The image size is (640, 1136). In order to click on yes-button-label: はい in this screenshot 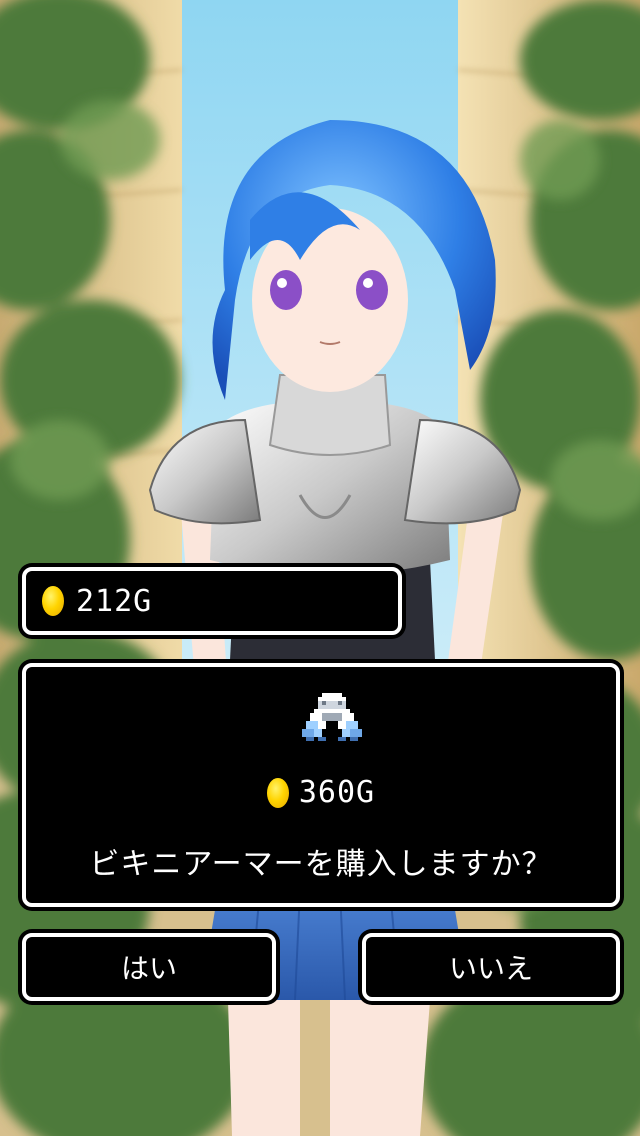, I will do `click(148, 968)`.